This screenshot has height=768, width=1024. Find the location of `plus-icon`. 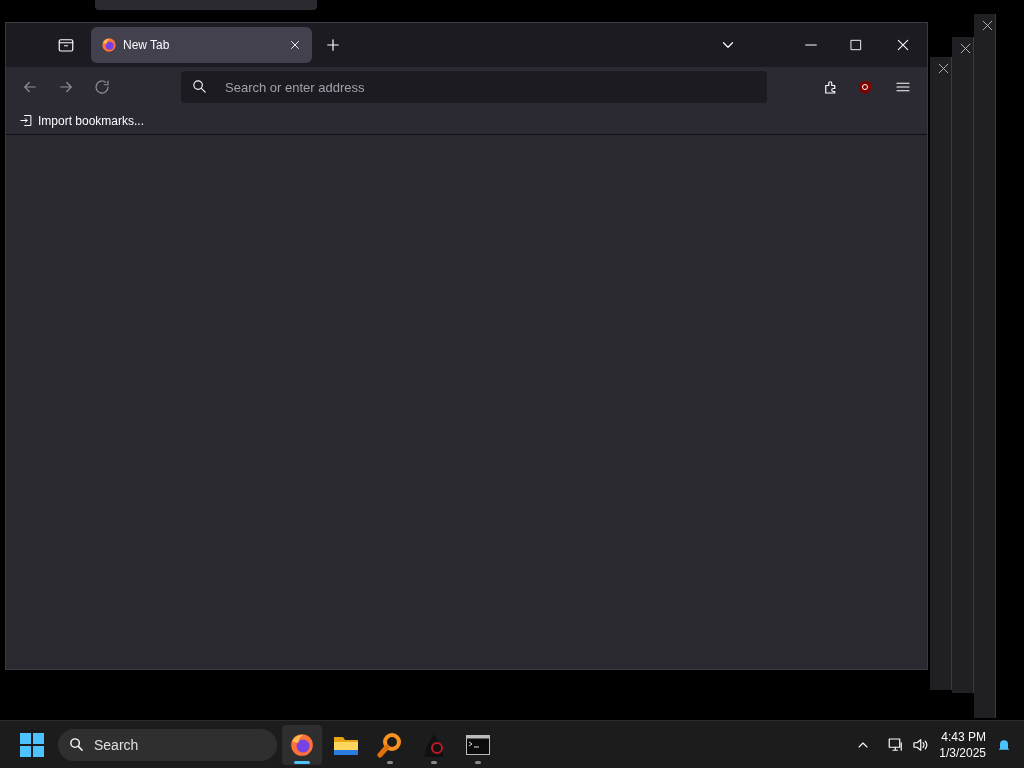

plus-icon is located at coordinates (333, 45).